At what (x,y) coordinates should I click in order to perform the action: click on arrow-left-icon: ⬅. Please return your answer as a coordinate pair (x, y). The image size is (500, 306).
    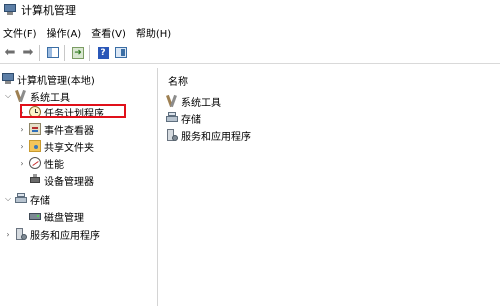
    Looking at the image, I should click on (10, 52).